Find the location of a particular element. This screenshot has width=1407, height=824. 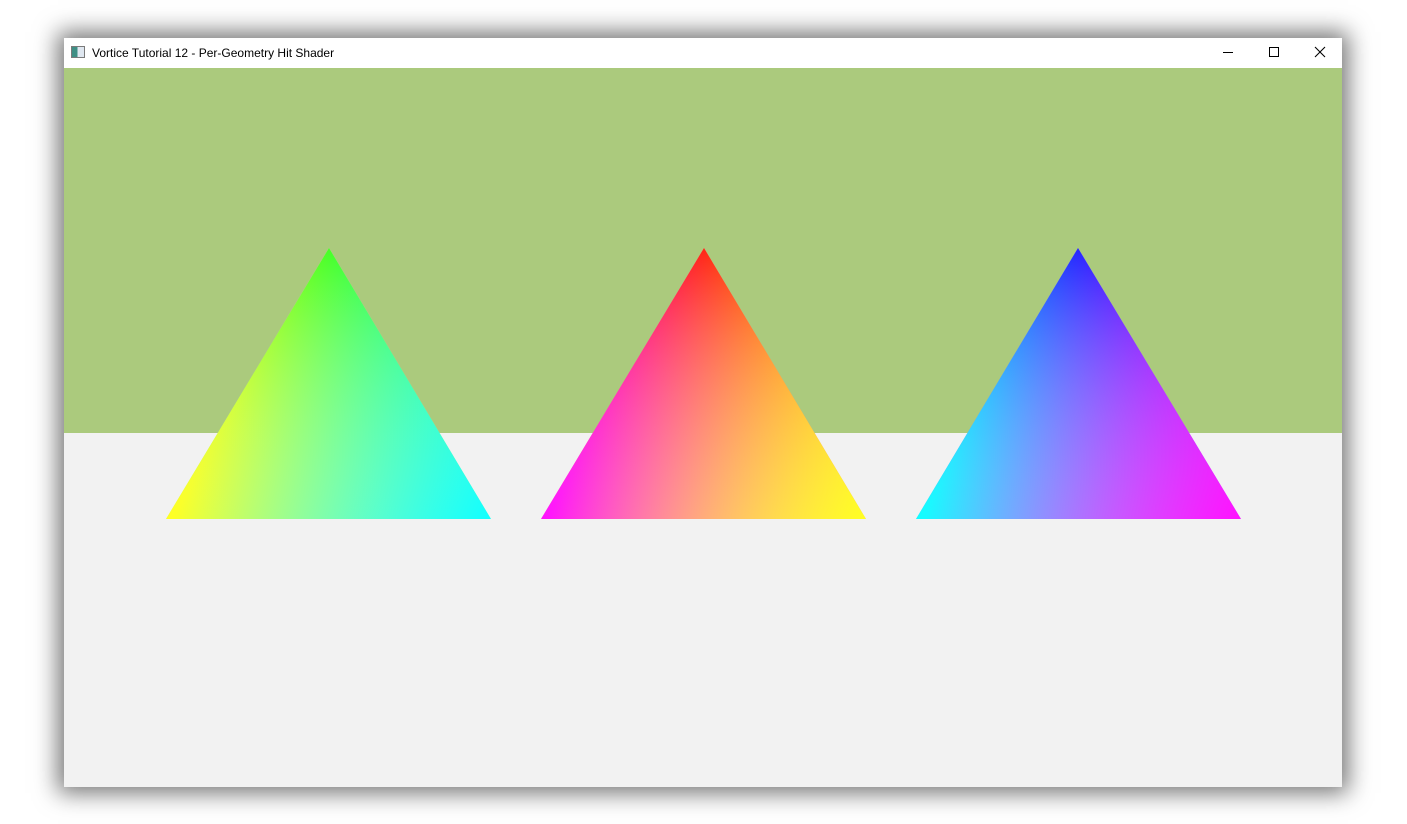

close-icon is located at coordinates (1320, 52).